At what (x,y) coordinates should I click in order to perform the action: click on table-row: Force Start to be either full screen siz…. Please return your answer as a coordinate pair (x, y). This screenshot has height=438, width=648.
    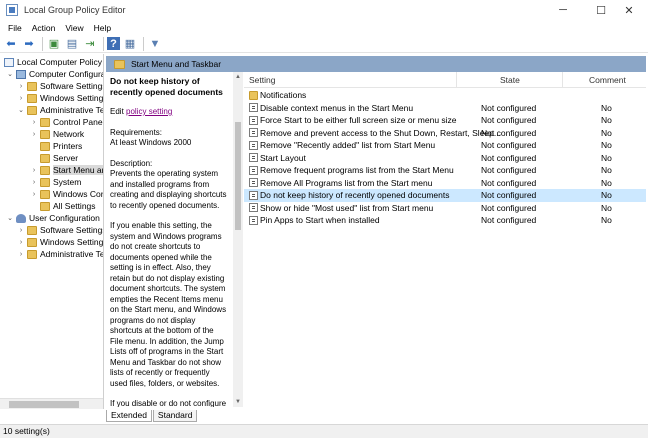
    Looking at the image, I should click on (445, 120).